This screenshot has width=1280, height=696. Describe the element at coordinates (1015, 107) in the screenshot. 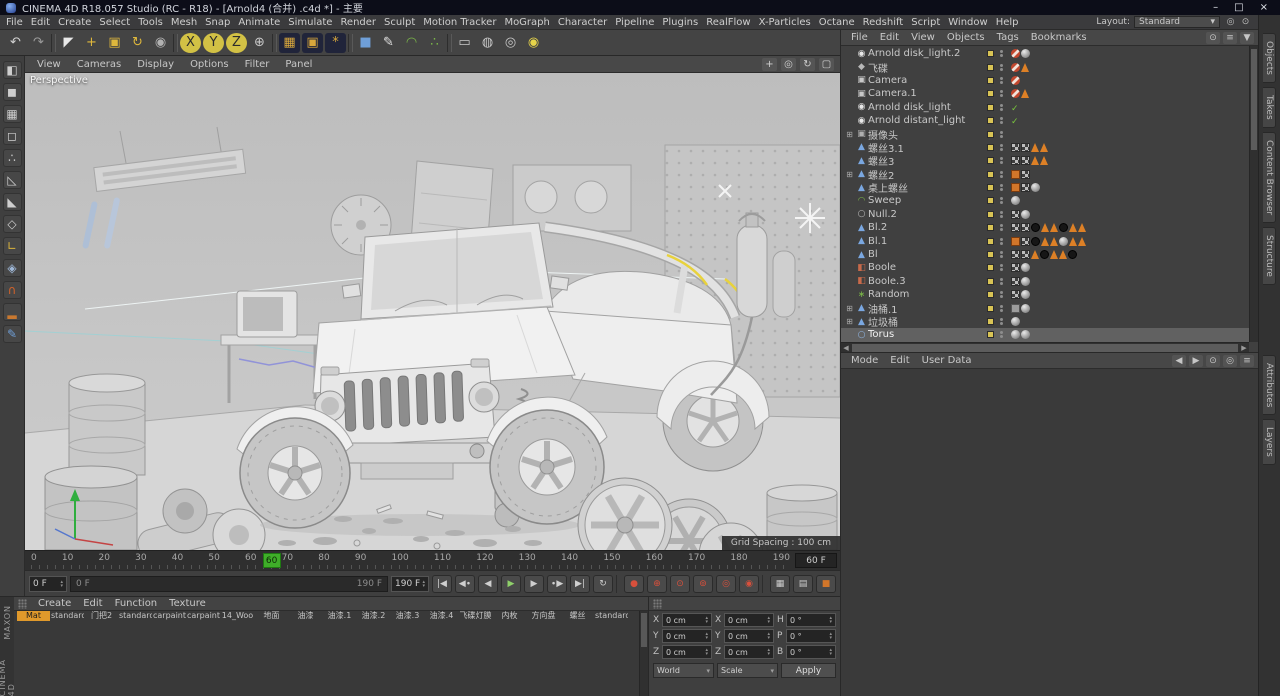

I see `check-tag-icon` at that location.